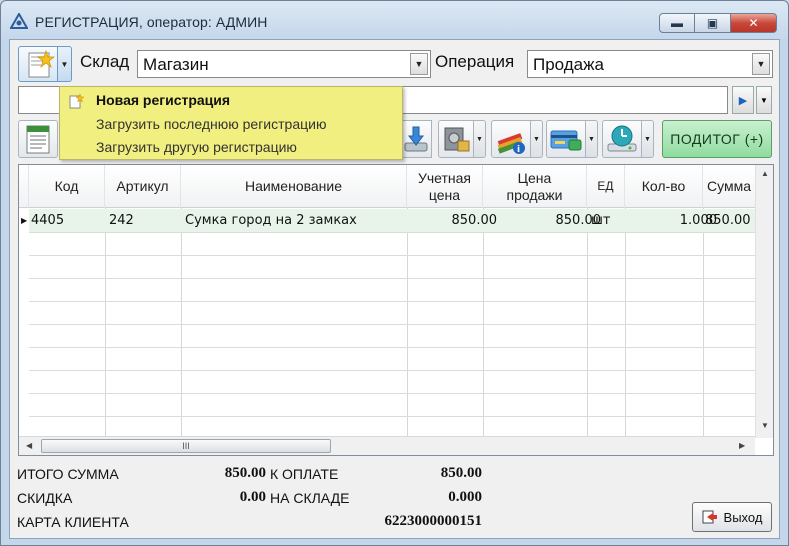 This screenshot has height=546, width=789. I want to click on menu-item-load-last-registration: Загрузить последнюю регистрацию, so click(211, 124).